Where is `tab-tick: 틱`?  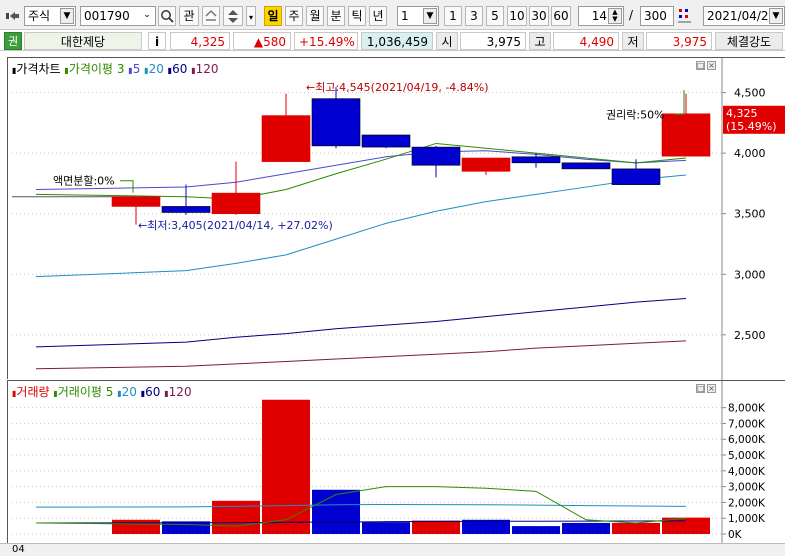
tab-tick: 틱 is located at coordinates (357, 16).